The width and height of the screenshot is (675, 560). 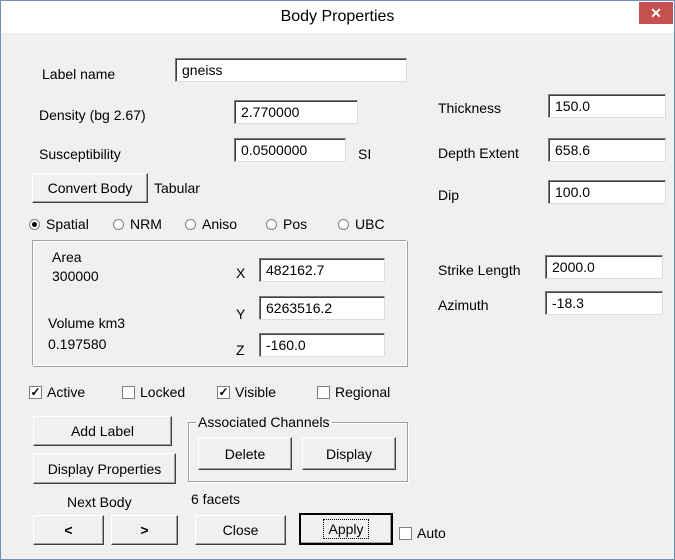 I want to click on depth-extent-input, so click(x=607, y=150).